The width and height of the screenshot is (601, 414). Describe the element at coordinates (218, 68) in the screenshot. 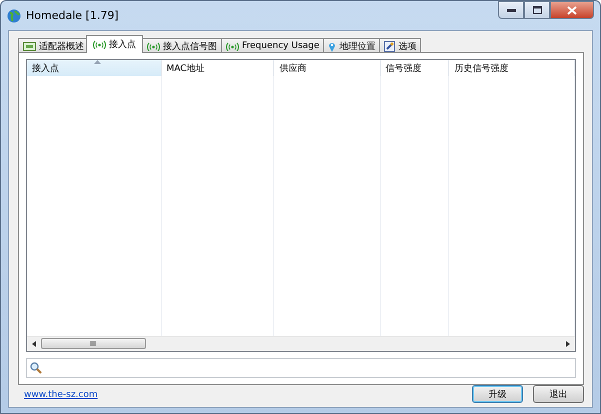

I see `column-header: MAC地址` at that location.